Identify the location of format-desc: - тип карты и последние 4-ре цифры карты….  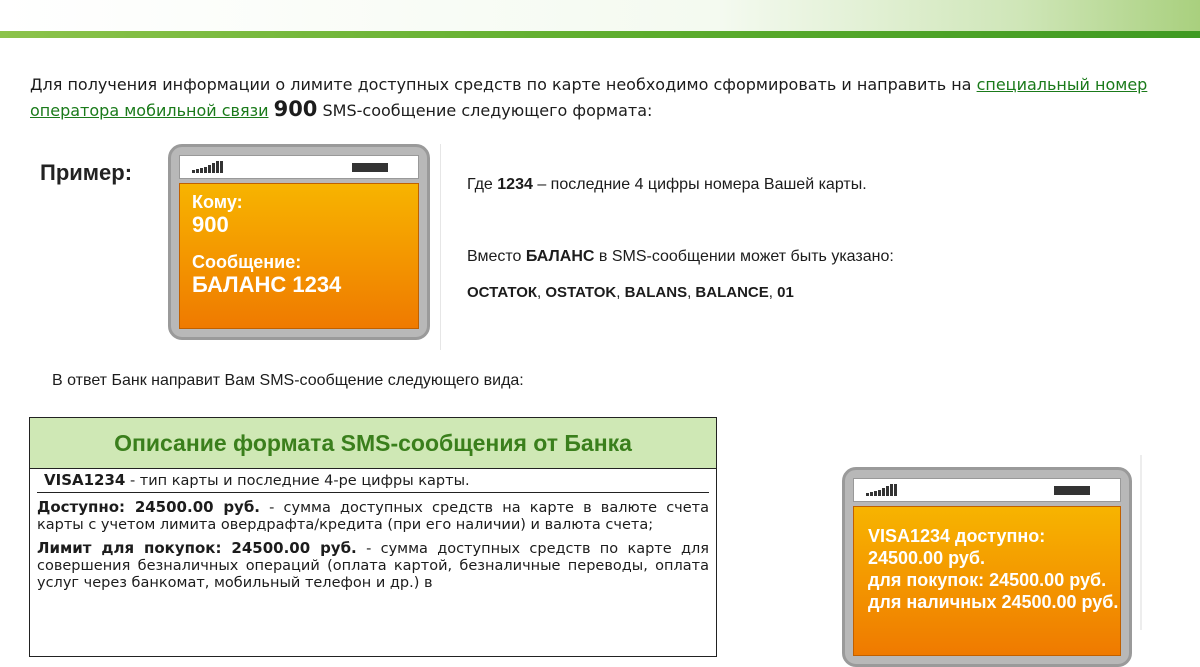
(297, 481).